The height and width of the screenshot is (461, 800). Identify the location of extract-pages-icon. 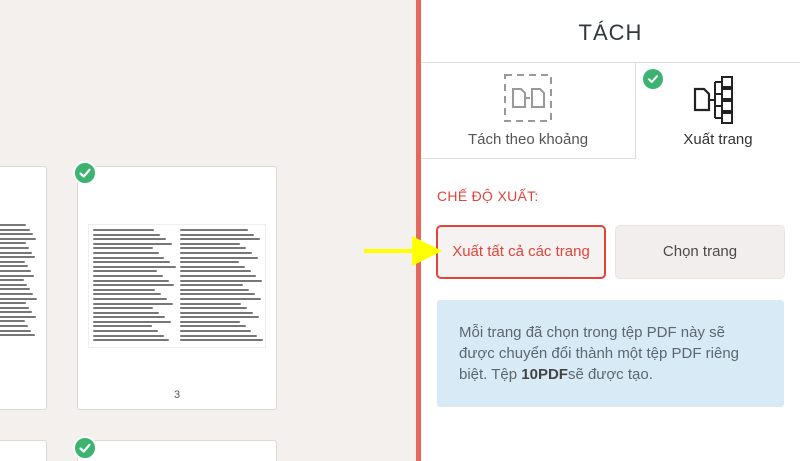
(718, 101).